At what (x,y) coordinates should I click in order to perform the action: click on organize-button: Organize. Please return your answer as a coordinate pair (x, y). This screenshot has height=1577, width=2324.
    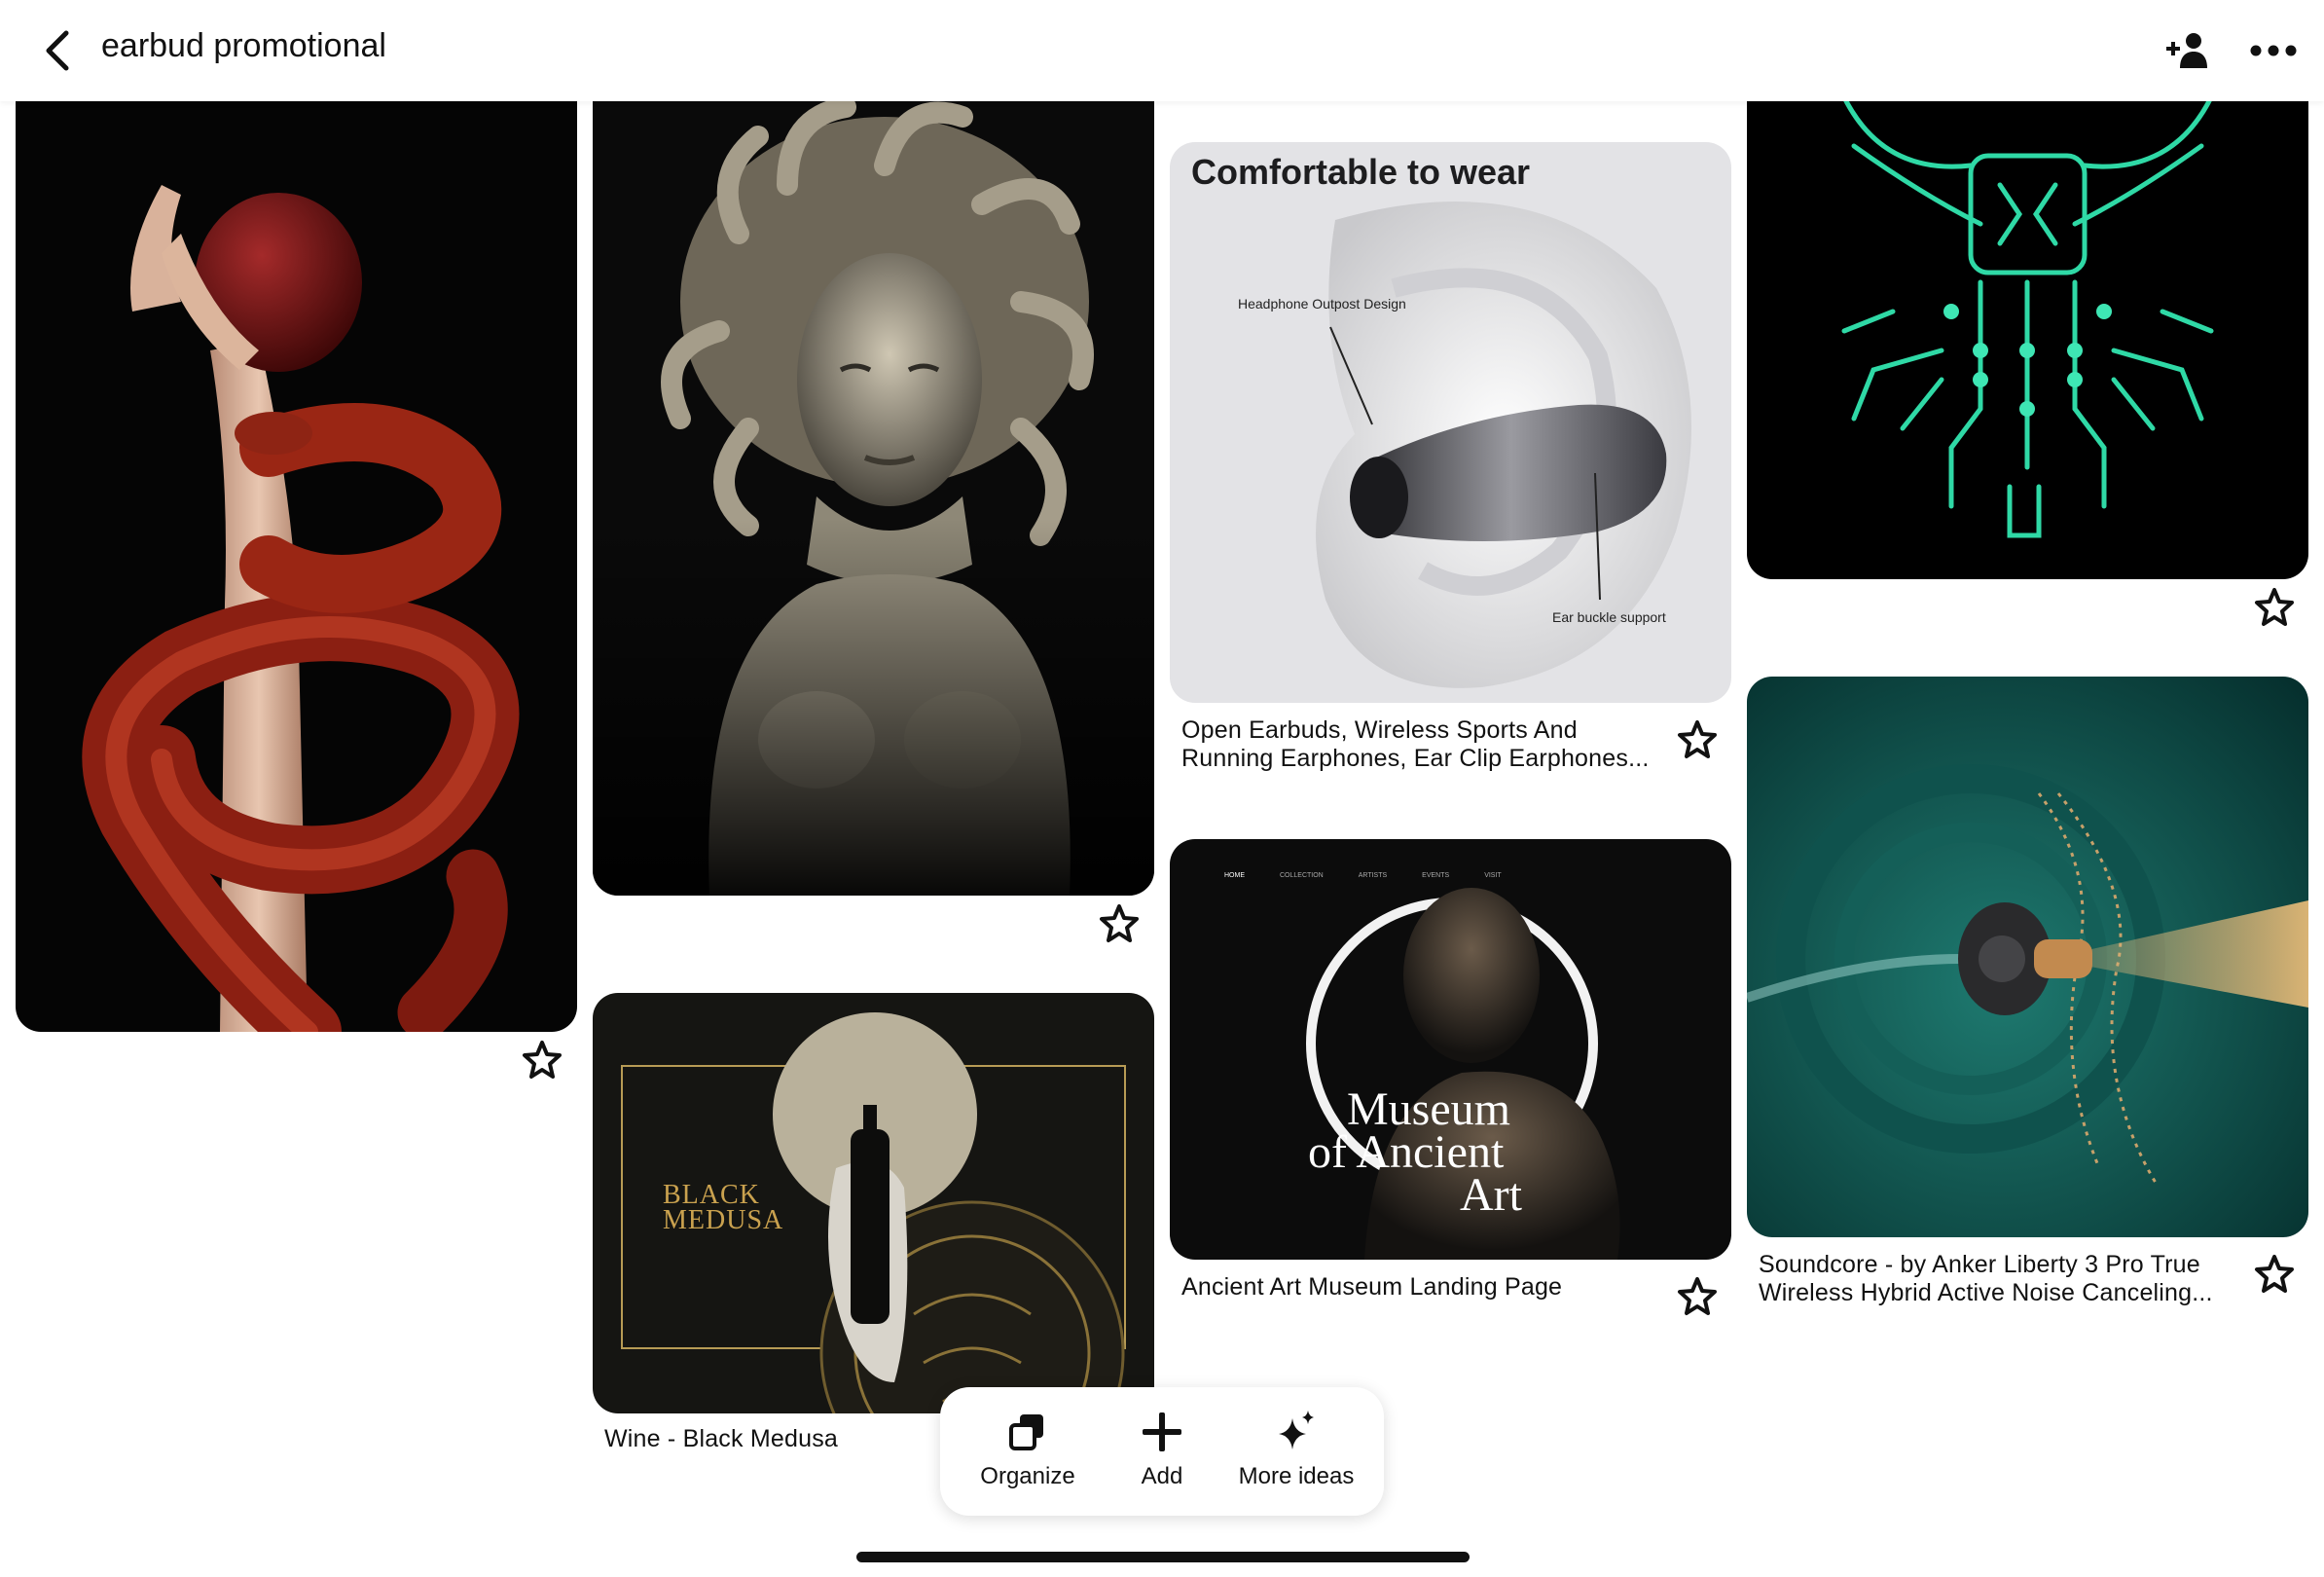
    Looking at the image, I should click on (1028, 1451).